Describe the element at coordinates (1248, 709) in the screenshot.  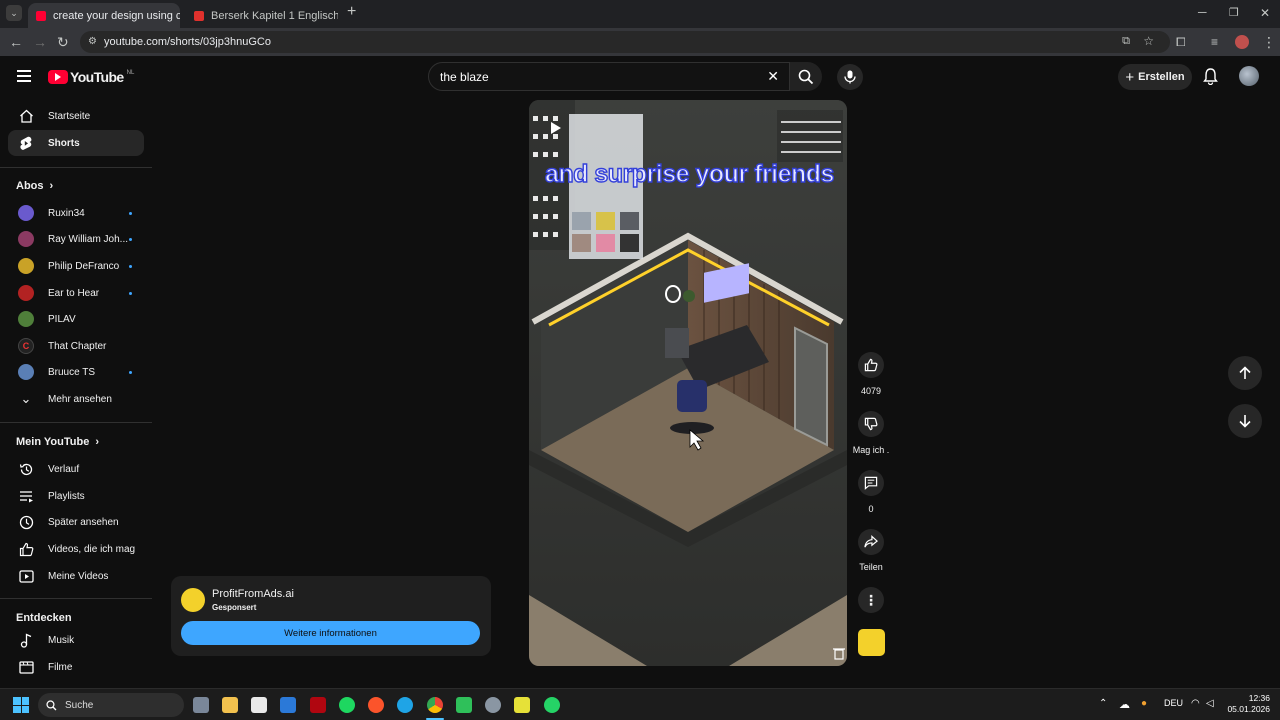
I see `clock-date: 05.01.2026` at that location.